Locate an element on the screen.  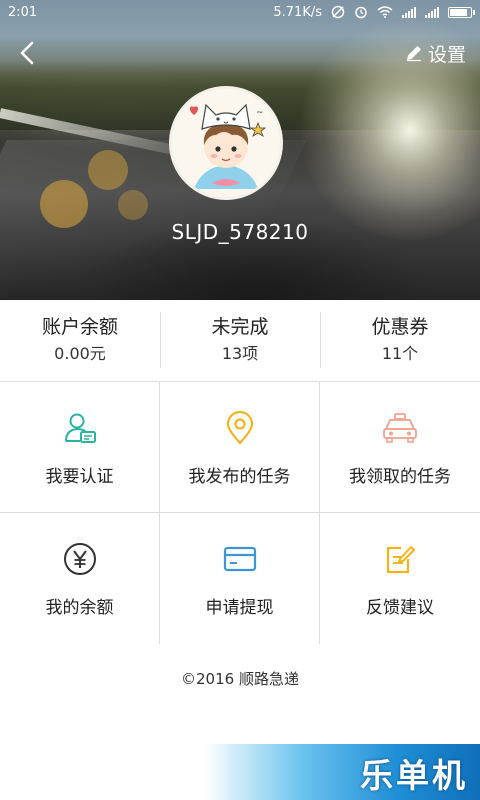
stat-coupons: 优惠券 11个 is located at coordinates (400, 340).